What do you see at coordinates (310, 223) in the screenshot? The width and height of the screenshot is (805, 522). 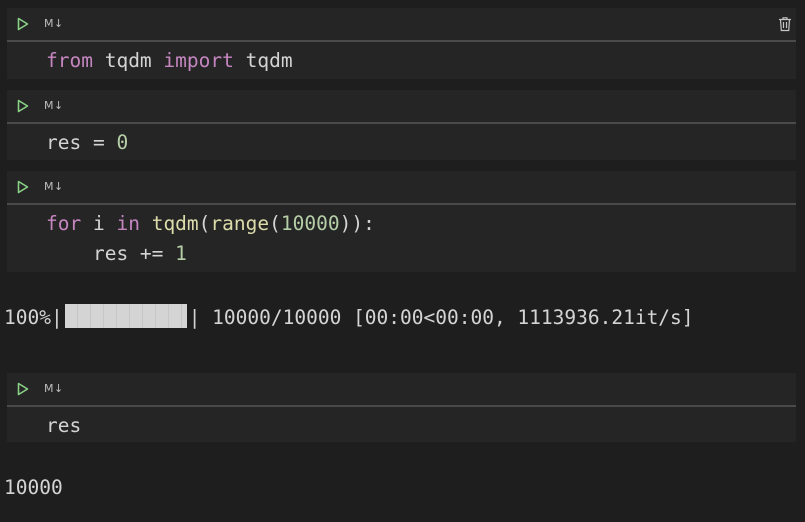 I see `code-token: 10000` at bounding box center [310, 223].